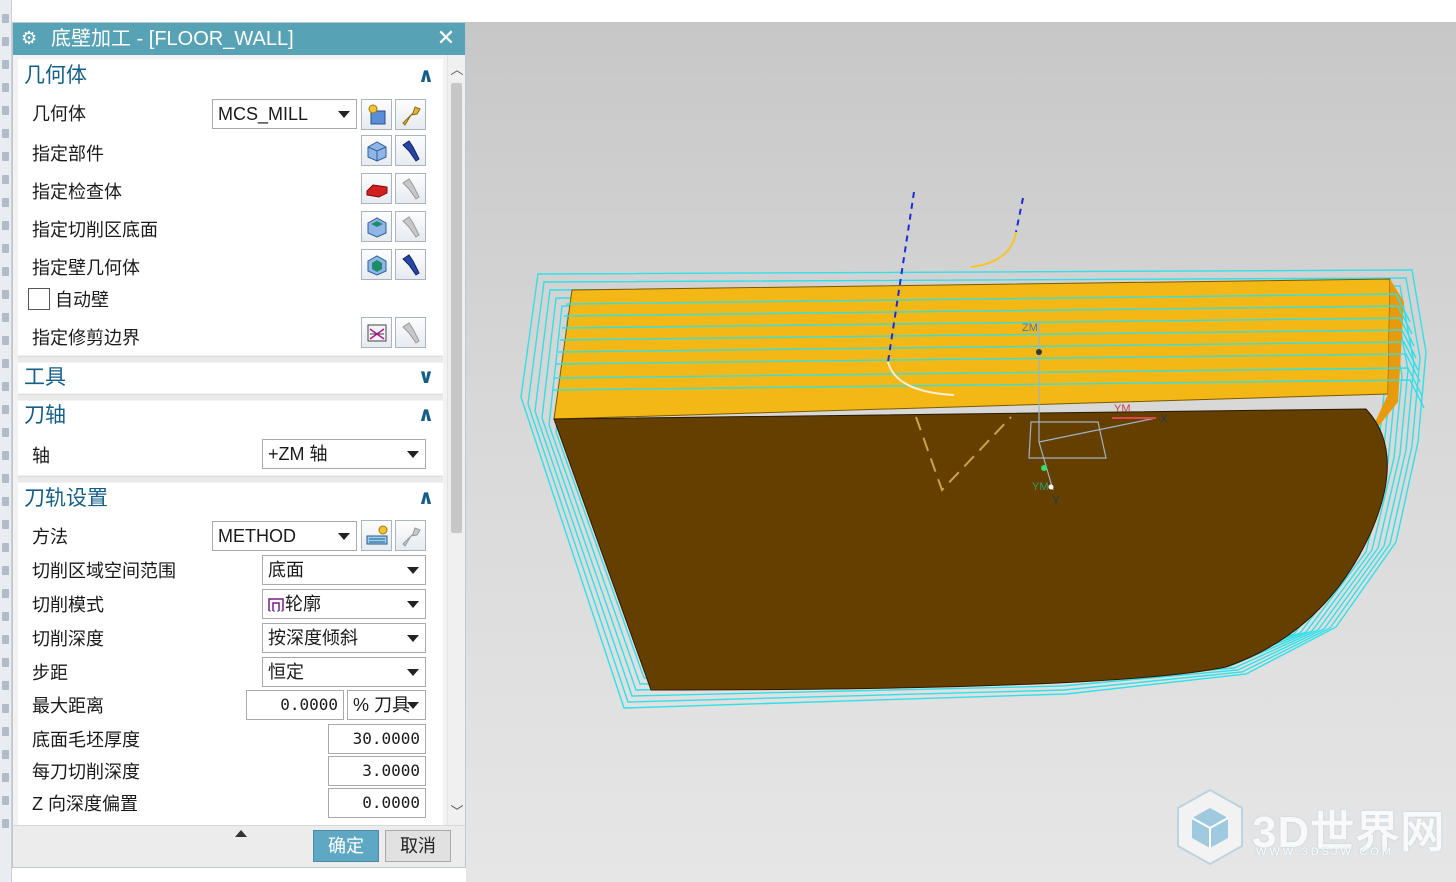 Image resolution: width=1456 pixels, height=882 pixels. Describe the element at coordinates (303, 604) in the screenshot. I see `cut-pattern-select-value: 轮廓` at that location.